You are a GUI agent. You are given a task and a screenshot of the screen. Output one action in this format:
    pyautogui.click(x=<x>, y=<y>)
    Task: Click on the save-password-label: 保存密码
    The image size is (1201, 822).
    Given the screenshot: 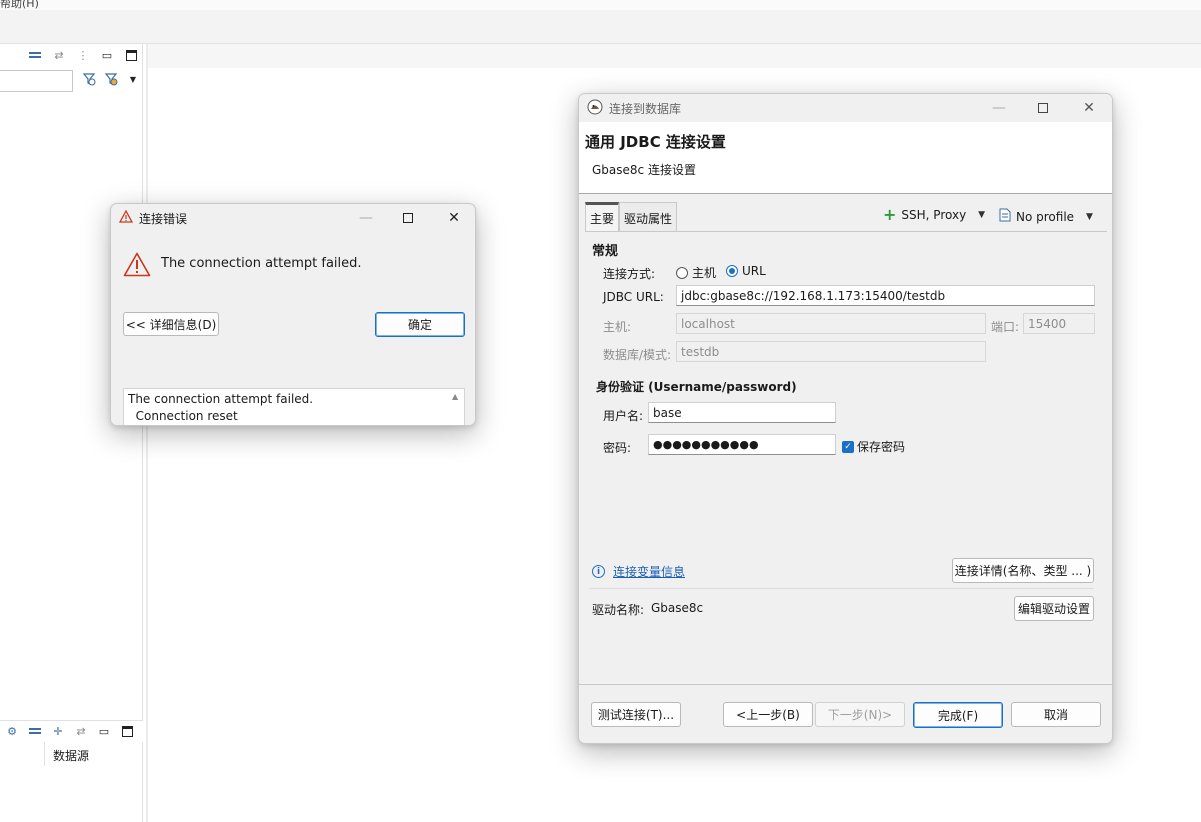 What is the action you would take?
    pyautogui.click(x=881, y=447)
    